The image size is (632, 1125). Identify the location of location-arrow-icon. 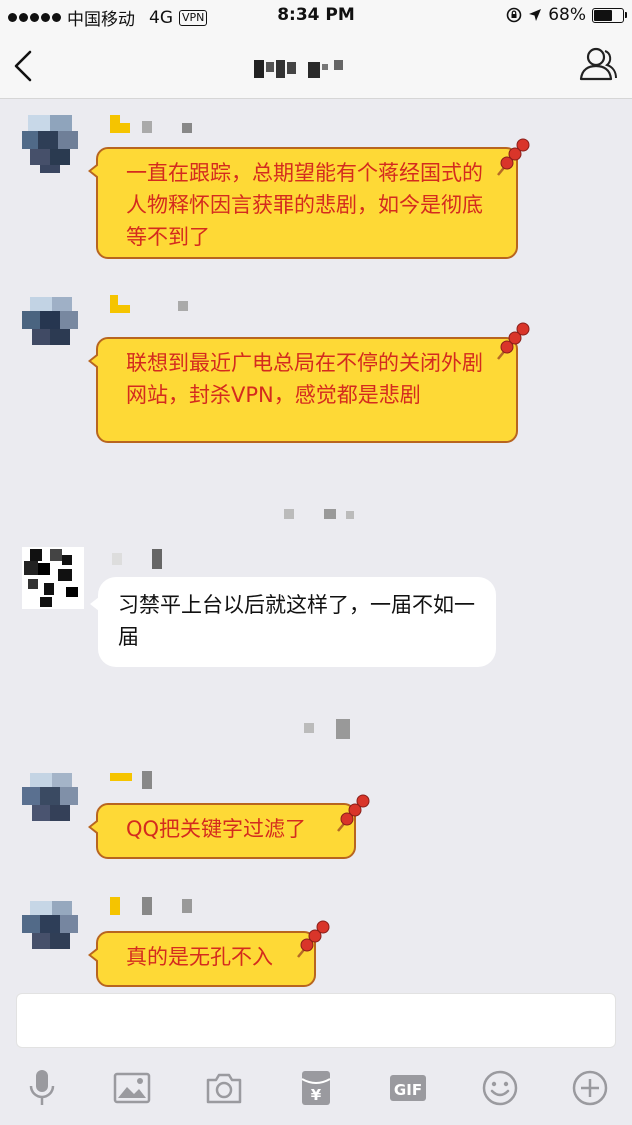
(535, 15).